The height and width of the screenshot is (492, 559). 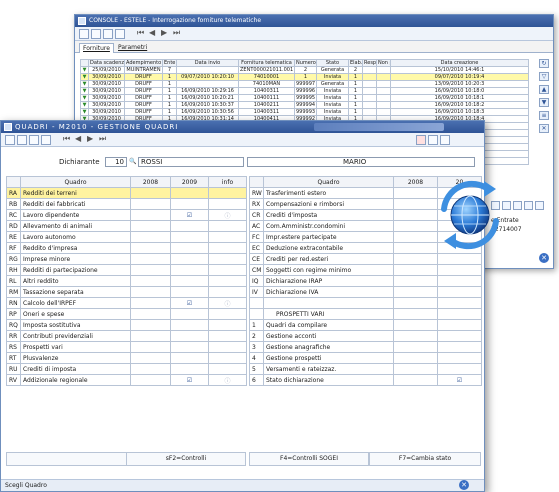 What do you see at coordinates (126, 336) in the screenshot?
I see `quadro-row: RR Contributi previdenziali` at bounding box center [126, 336].